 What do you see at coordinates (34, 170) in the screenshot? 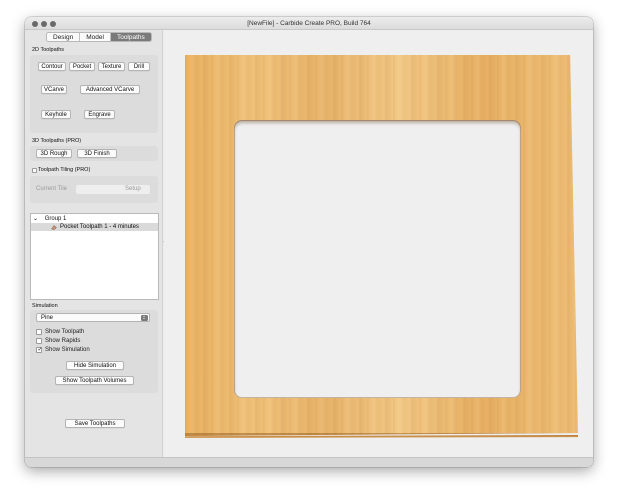
I see `toolpath-tiling-checkbox` at bounding box center [34, 170].